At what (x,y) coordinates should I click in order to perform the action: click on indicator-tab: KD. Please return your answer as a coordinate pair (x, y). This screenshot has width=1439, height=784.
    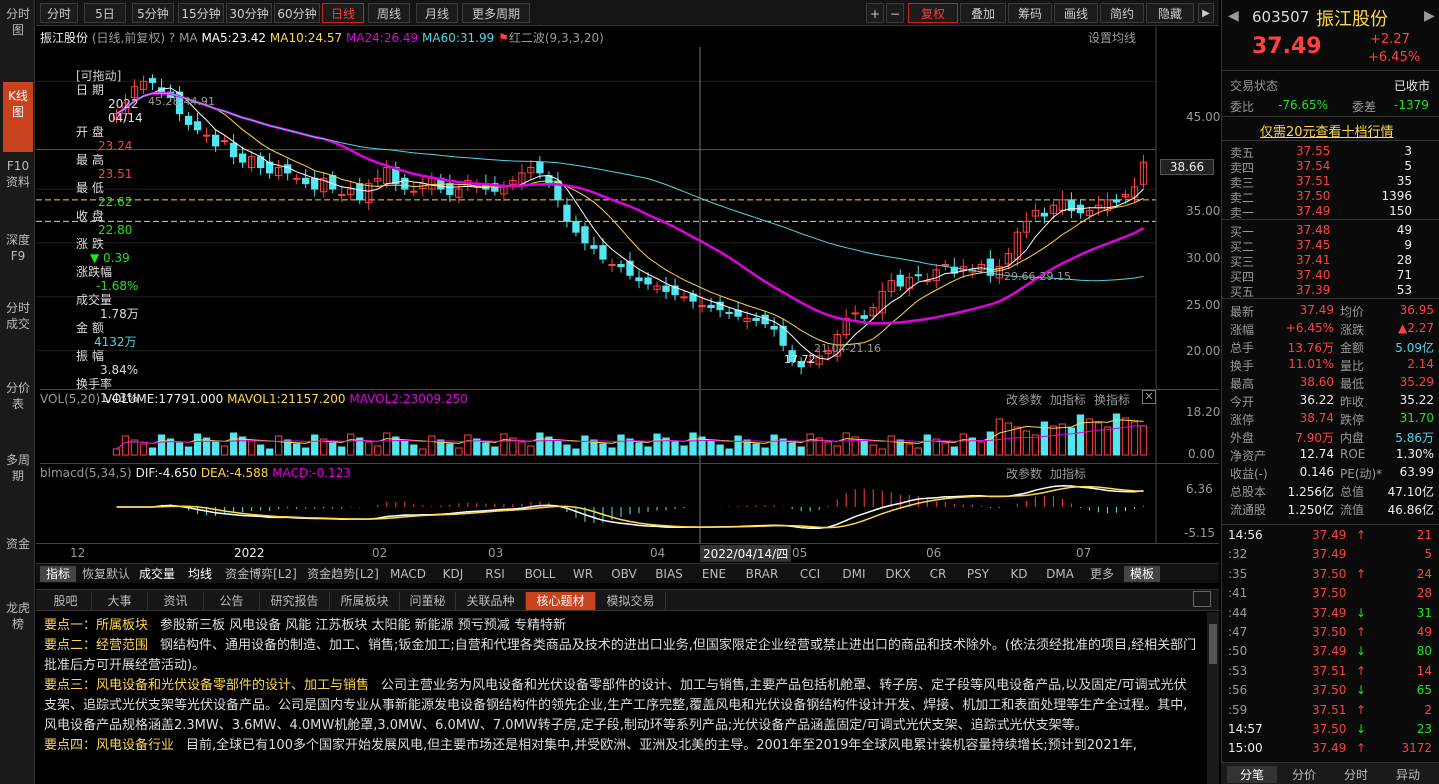
    Looking at the image, I should click on (1019, 574).